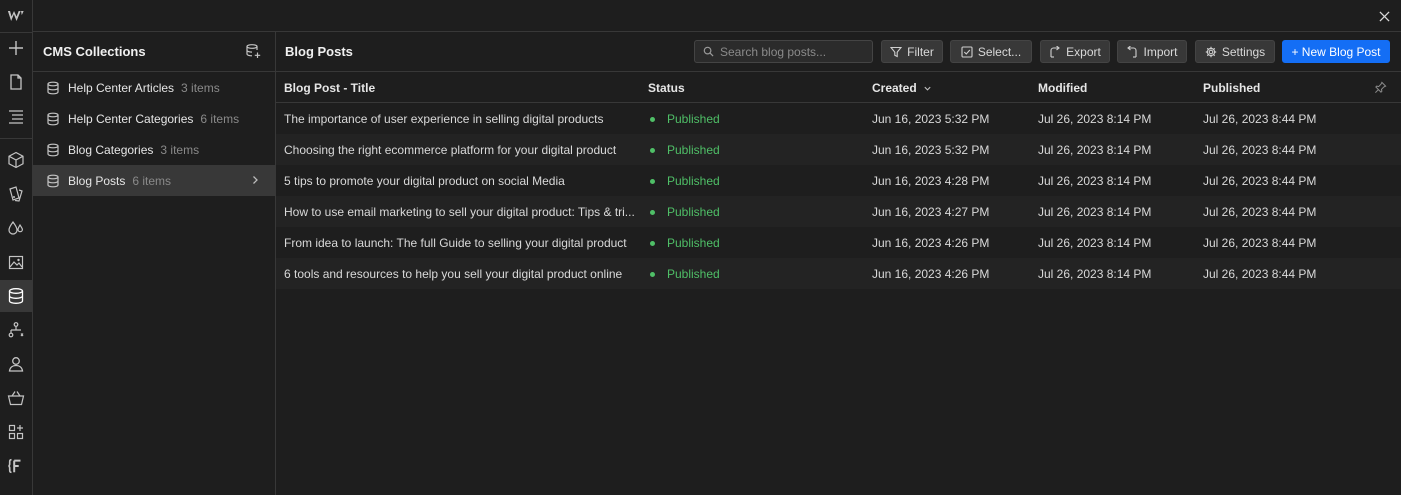  Describe the element at coordinates (253, 51) in the screenshot. I see `add-collection-icon` at that location.